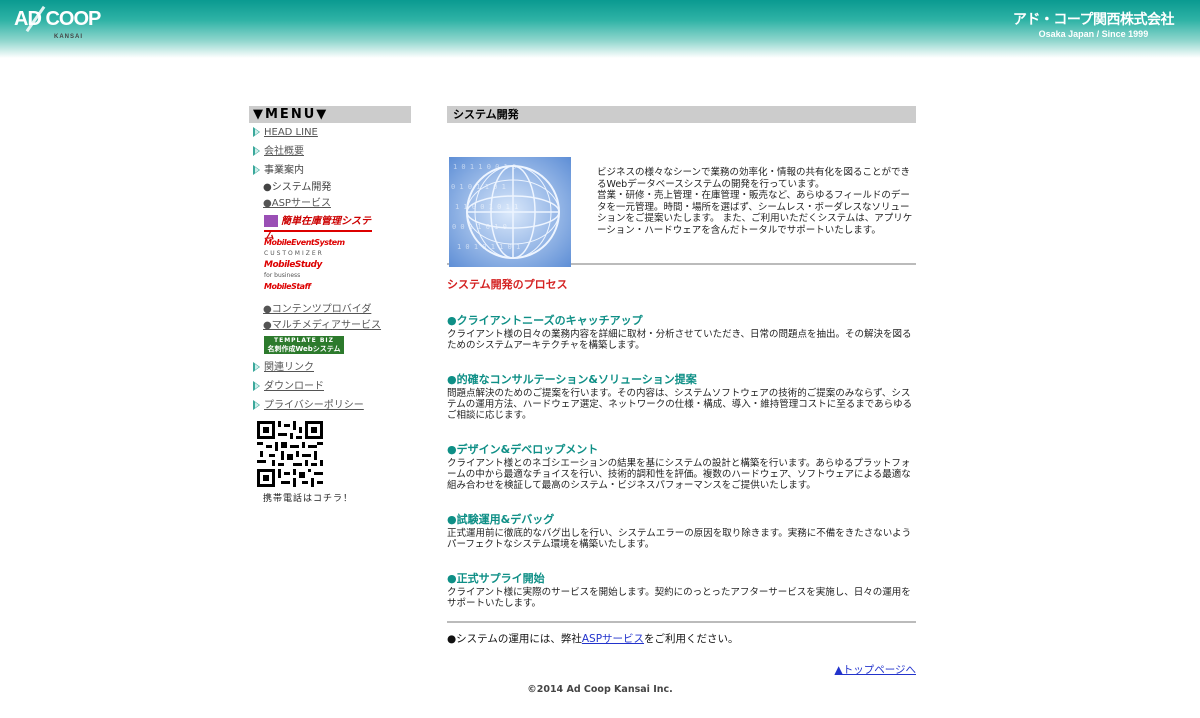 The height and width of the screenshot is (718, 1200). I want to click on menu-link-headline: HEAD LINE, so click(291, 132).